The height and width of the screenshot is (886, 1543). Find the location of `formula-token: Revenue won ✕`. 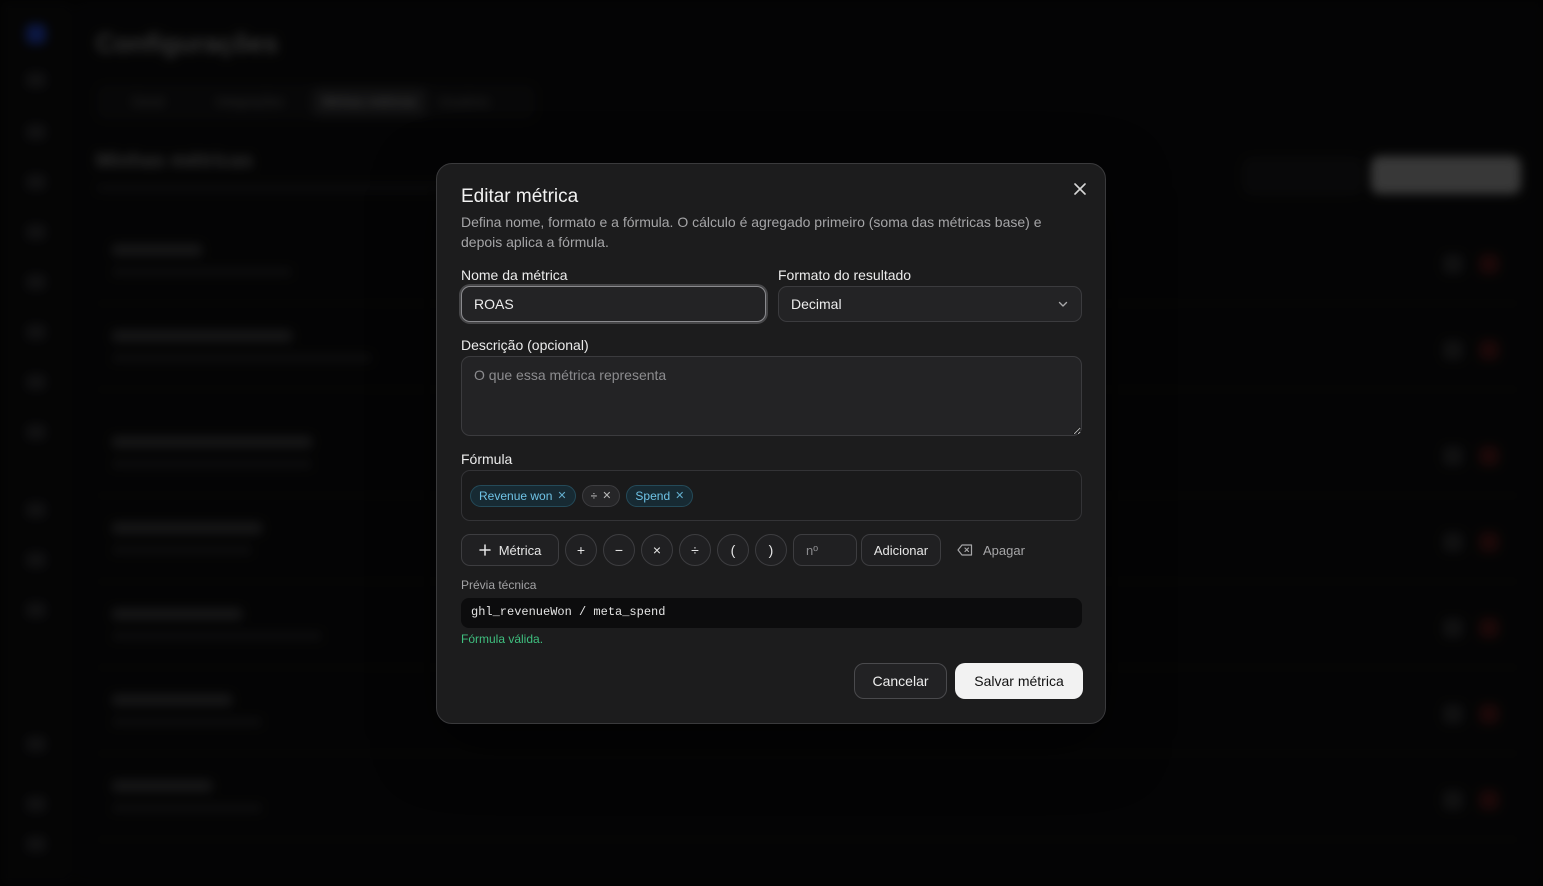

formula-token: Revenue won ✕ is located at coordinates (523, 495).